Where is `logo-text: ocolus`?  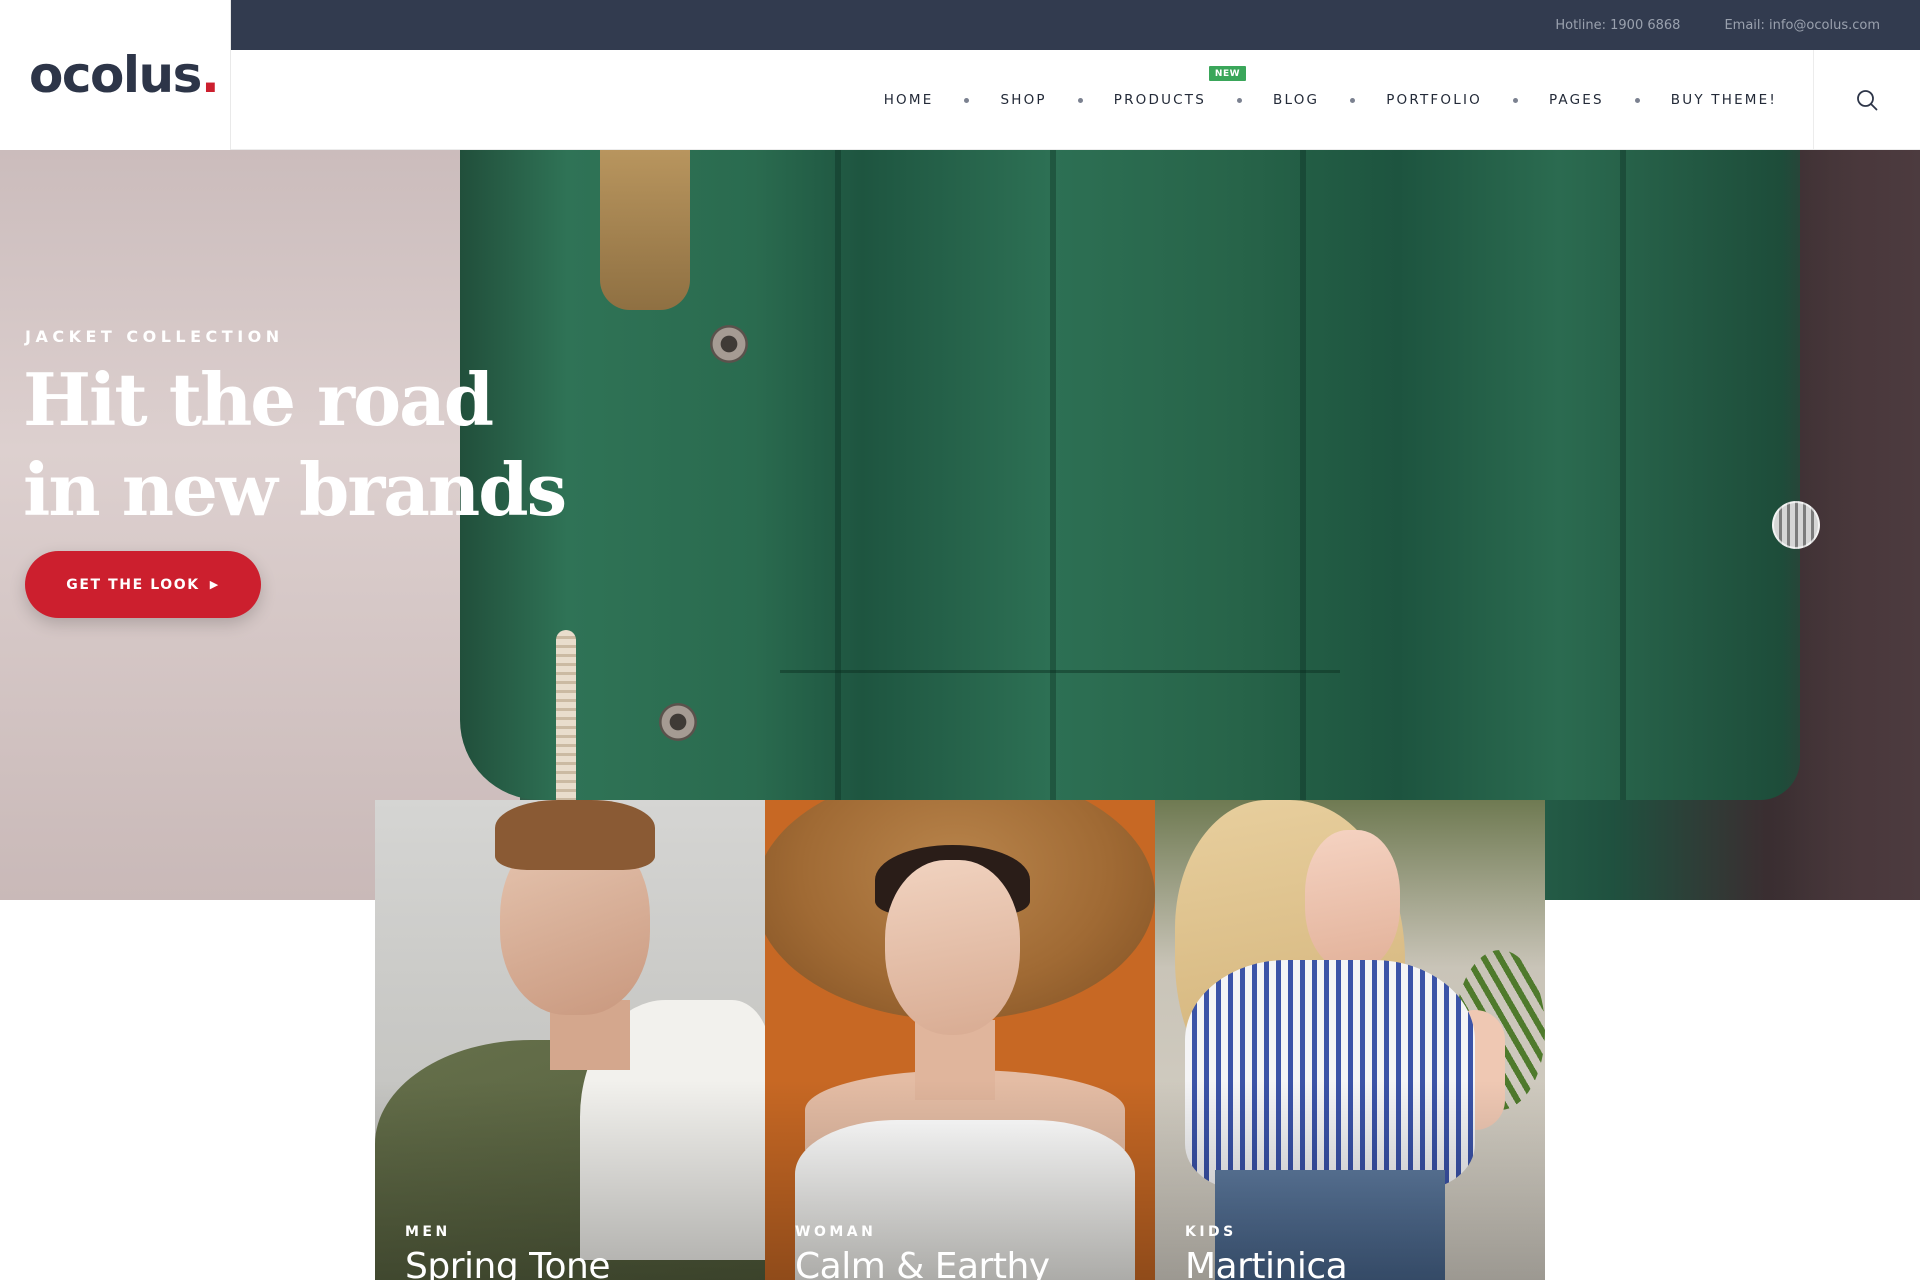 logo-text: ocolus is located at coordinates (115, 75).